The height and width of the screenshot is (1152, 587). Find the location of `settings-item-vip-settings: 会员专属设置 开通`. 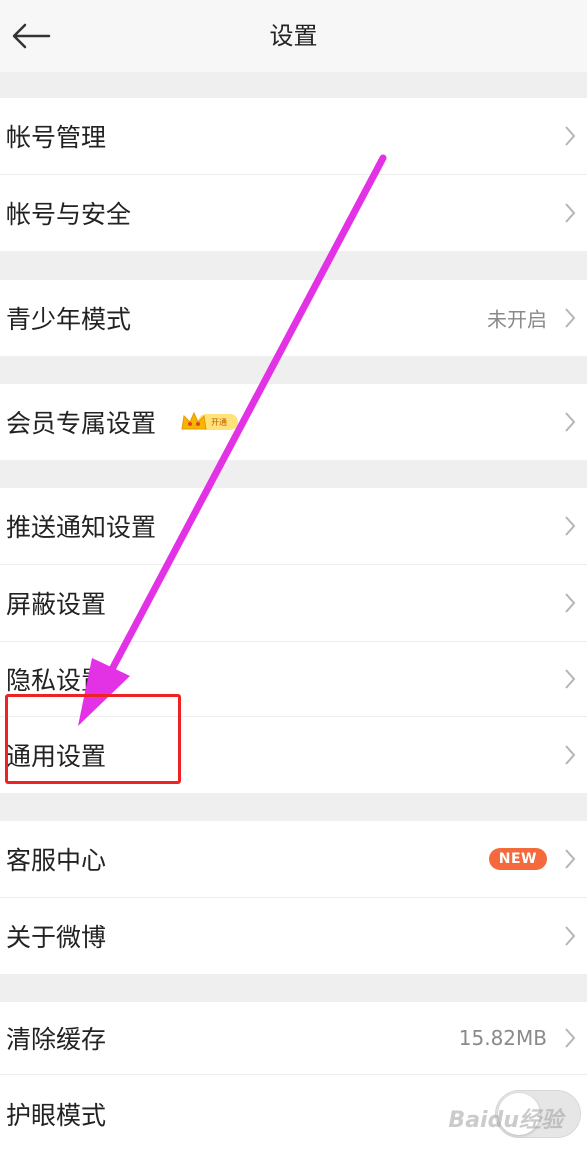

settings-item-vip-settings: 会员专属设置 开通 is located at coordinates (293, 422).